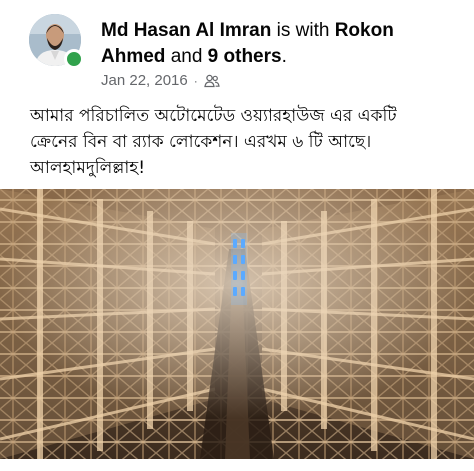  I want to click on online-status-dot, so click(74, 59).